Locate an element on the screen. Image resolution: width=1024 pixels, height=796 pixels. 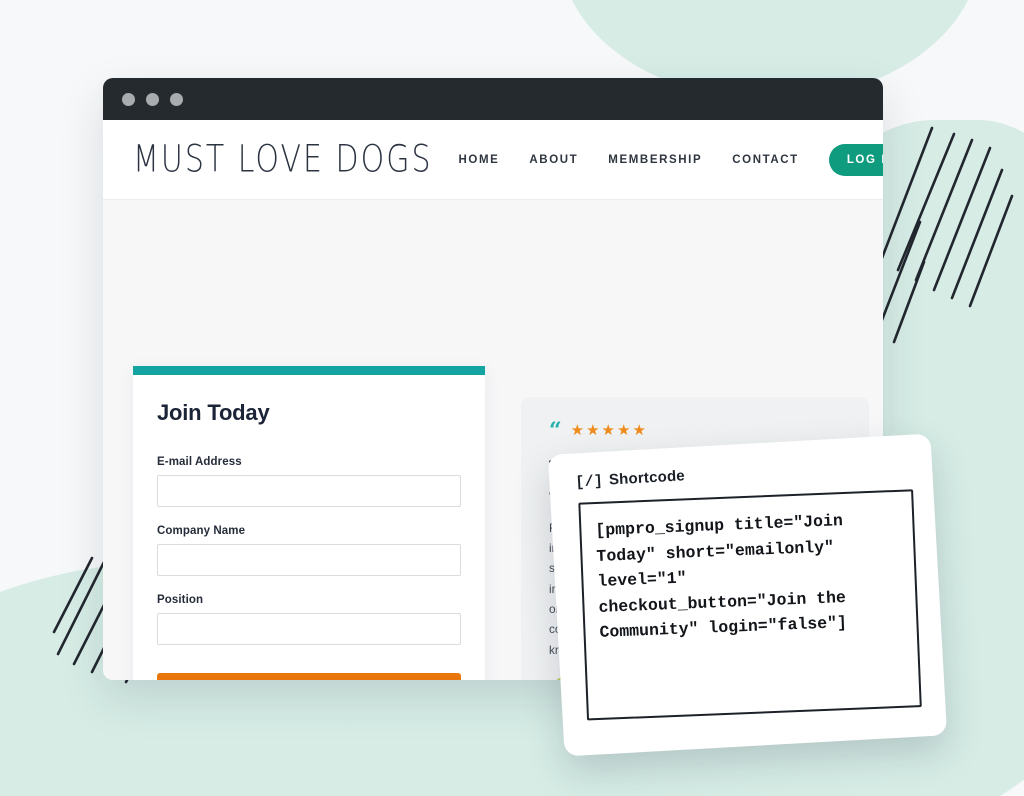
field-email: E-mail Address is located at coordinates (309, 481).